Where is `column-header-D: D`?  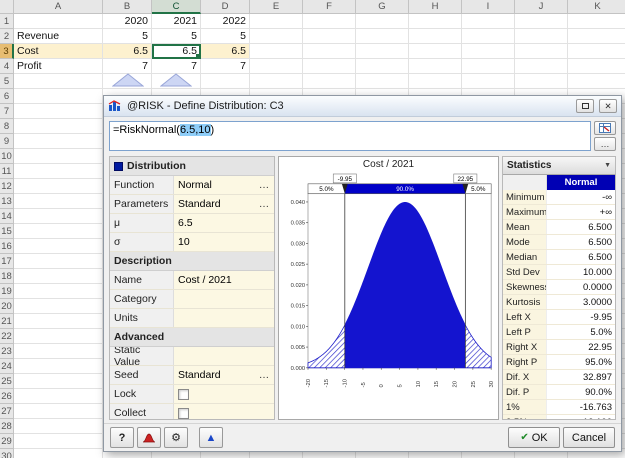 column-header-D: D is located at coordinates (225, 7).